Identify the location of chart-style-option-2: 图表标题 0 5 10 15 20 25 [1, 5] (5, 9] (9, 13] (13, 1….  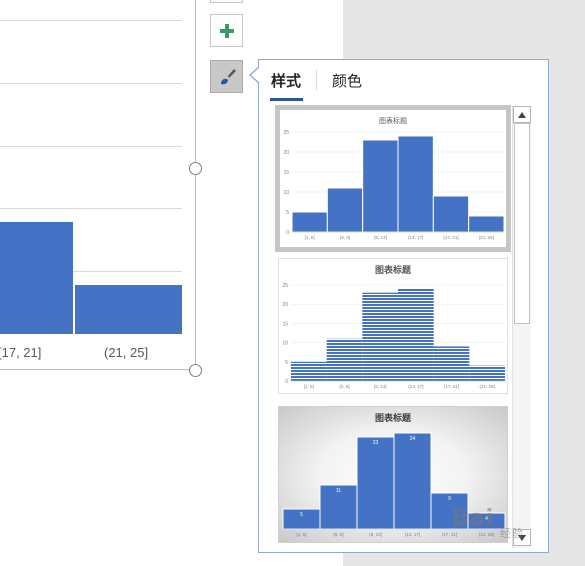
(393, 326).